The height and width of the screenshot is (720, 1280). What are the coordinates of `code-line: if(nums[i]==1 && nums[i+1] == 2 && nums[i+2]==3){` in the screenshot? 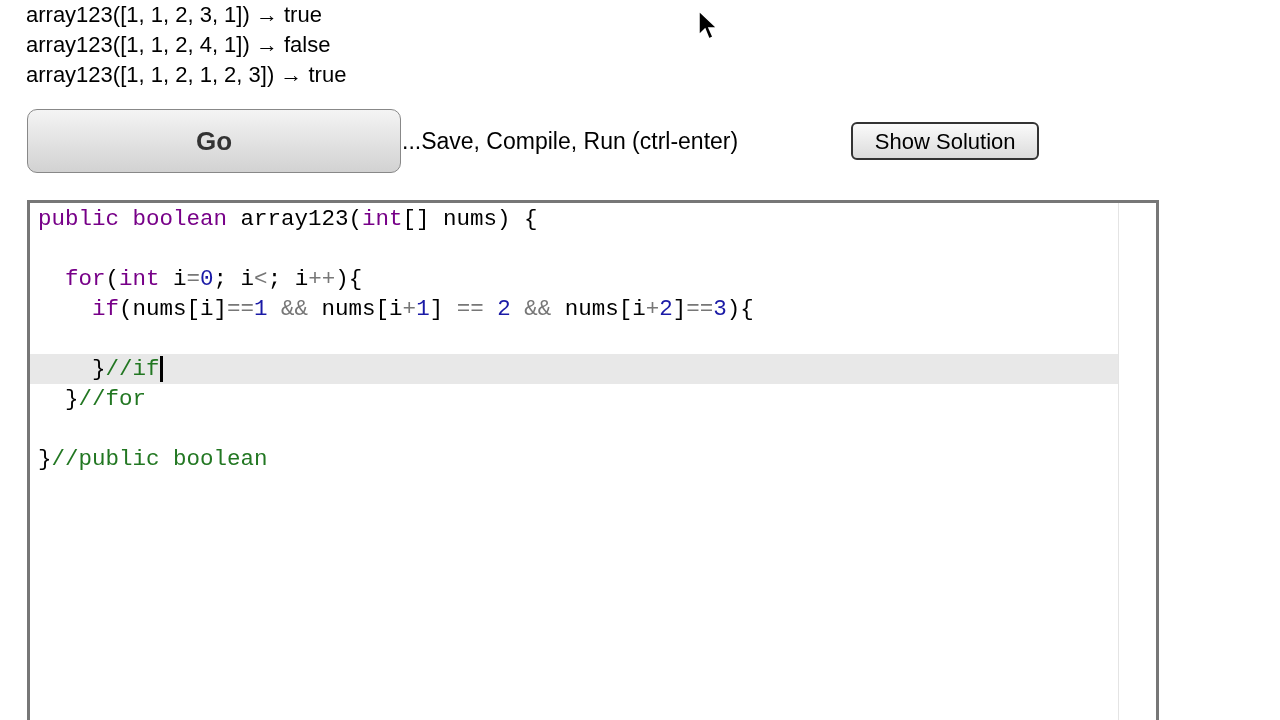 It's located at (423, 309).